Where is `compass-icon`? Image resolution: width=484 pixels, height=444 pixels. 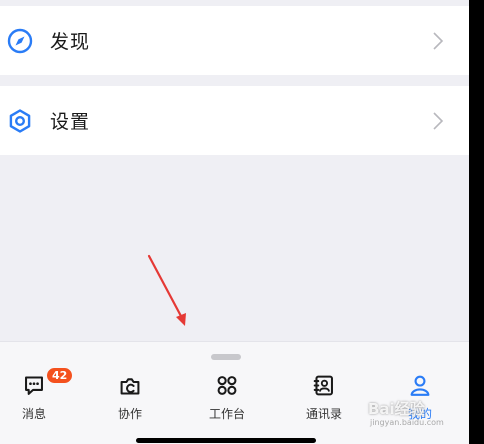 compass-icon is located at coordinates (20, 40).